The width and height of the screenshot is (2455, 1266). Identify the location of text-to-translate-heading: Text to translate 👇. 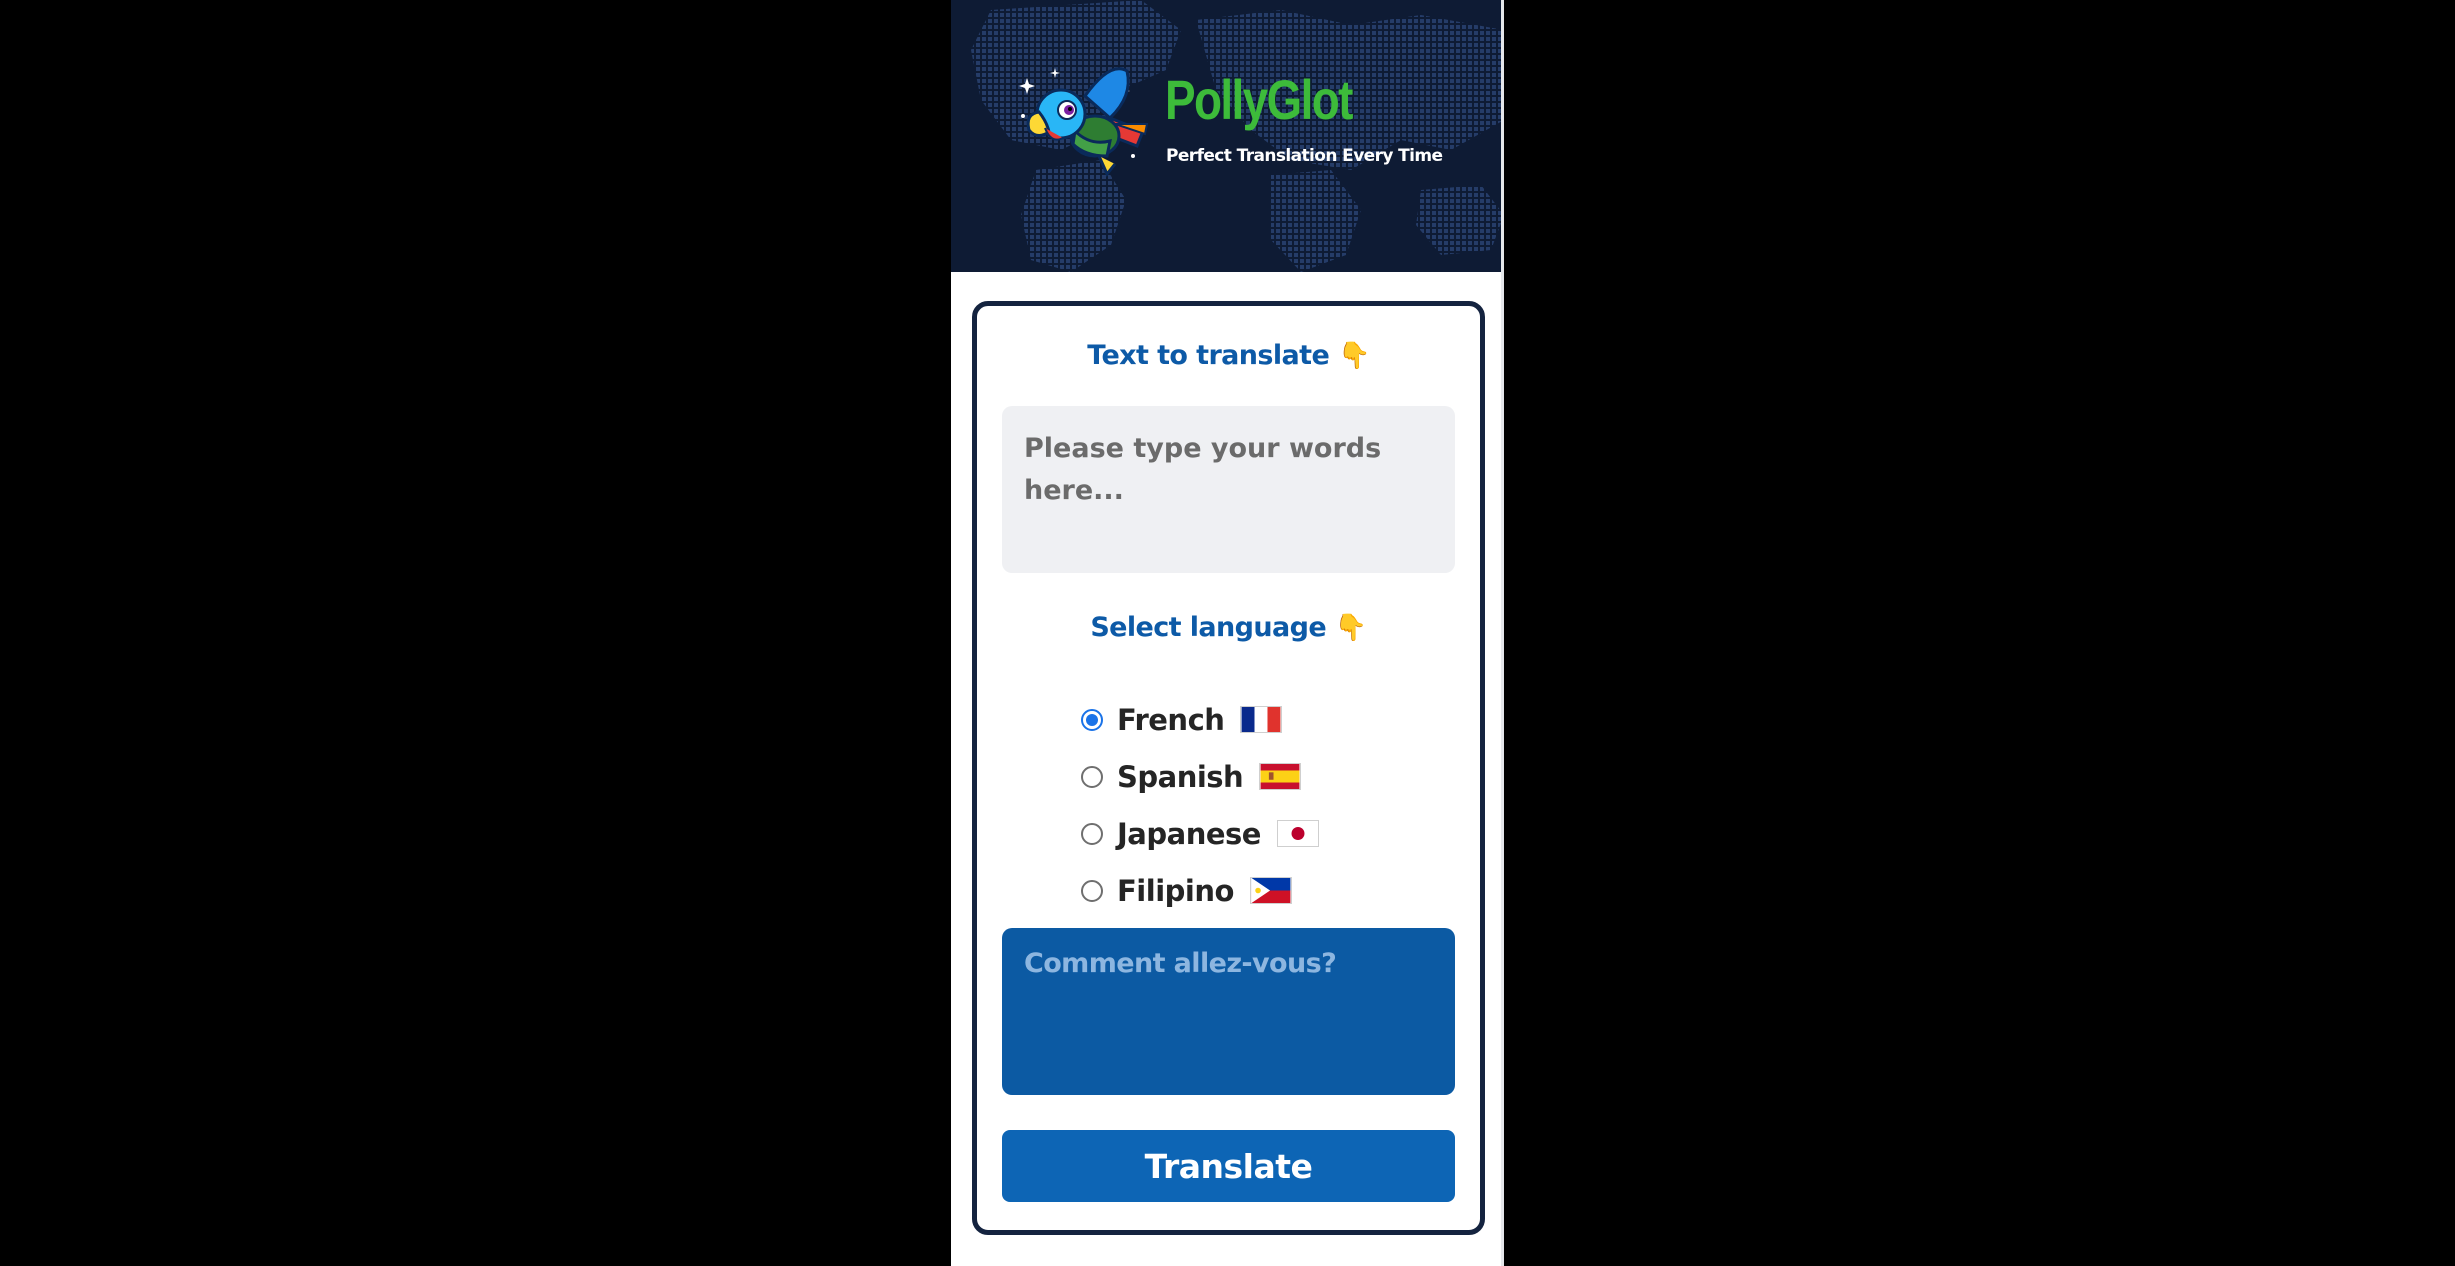
(1228, 355).